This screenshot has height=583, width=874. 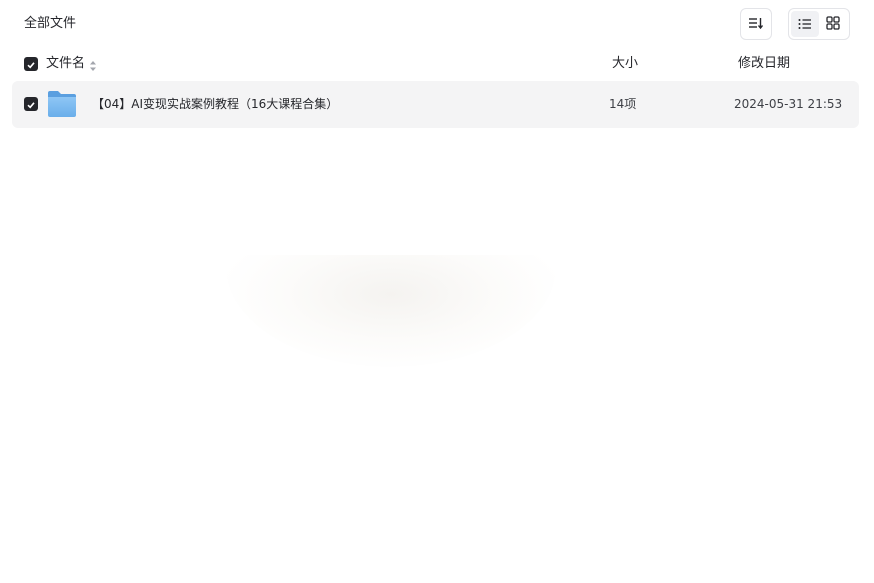 What do you see at coordinates (788, 104) in the screenshot?
I see `file-modified-date: 2024-05-31 21:53` at bounding box center [788, 104].